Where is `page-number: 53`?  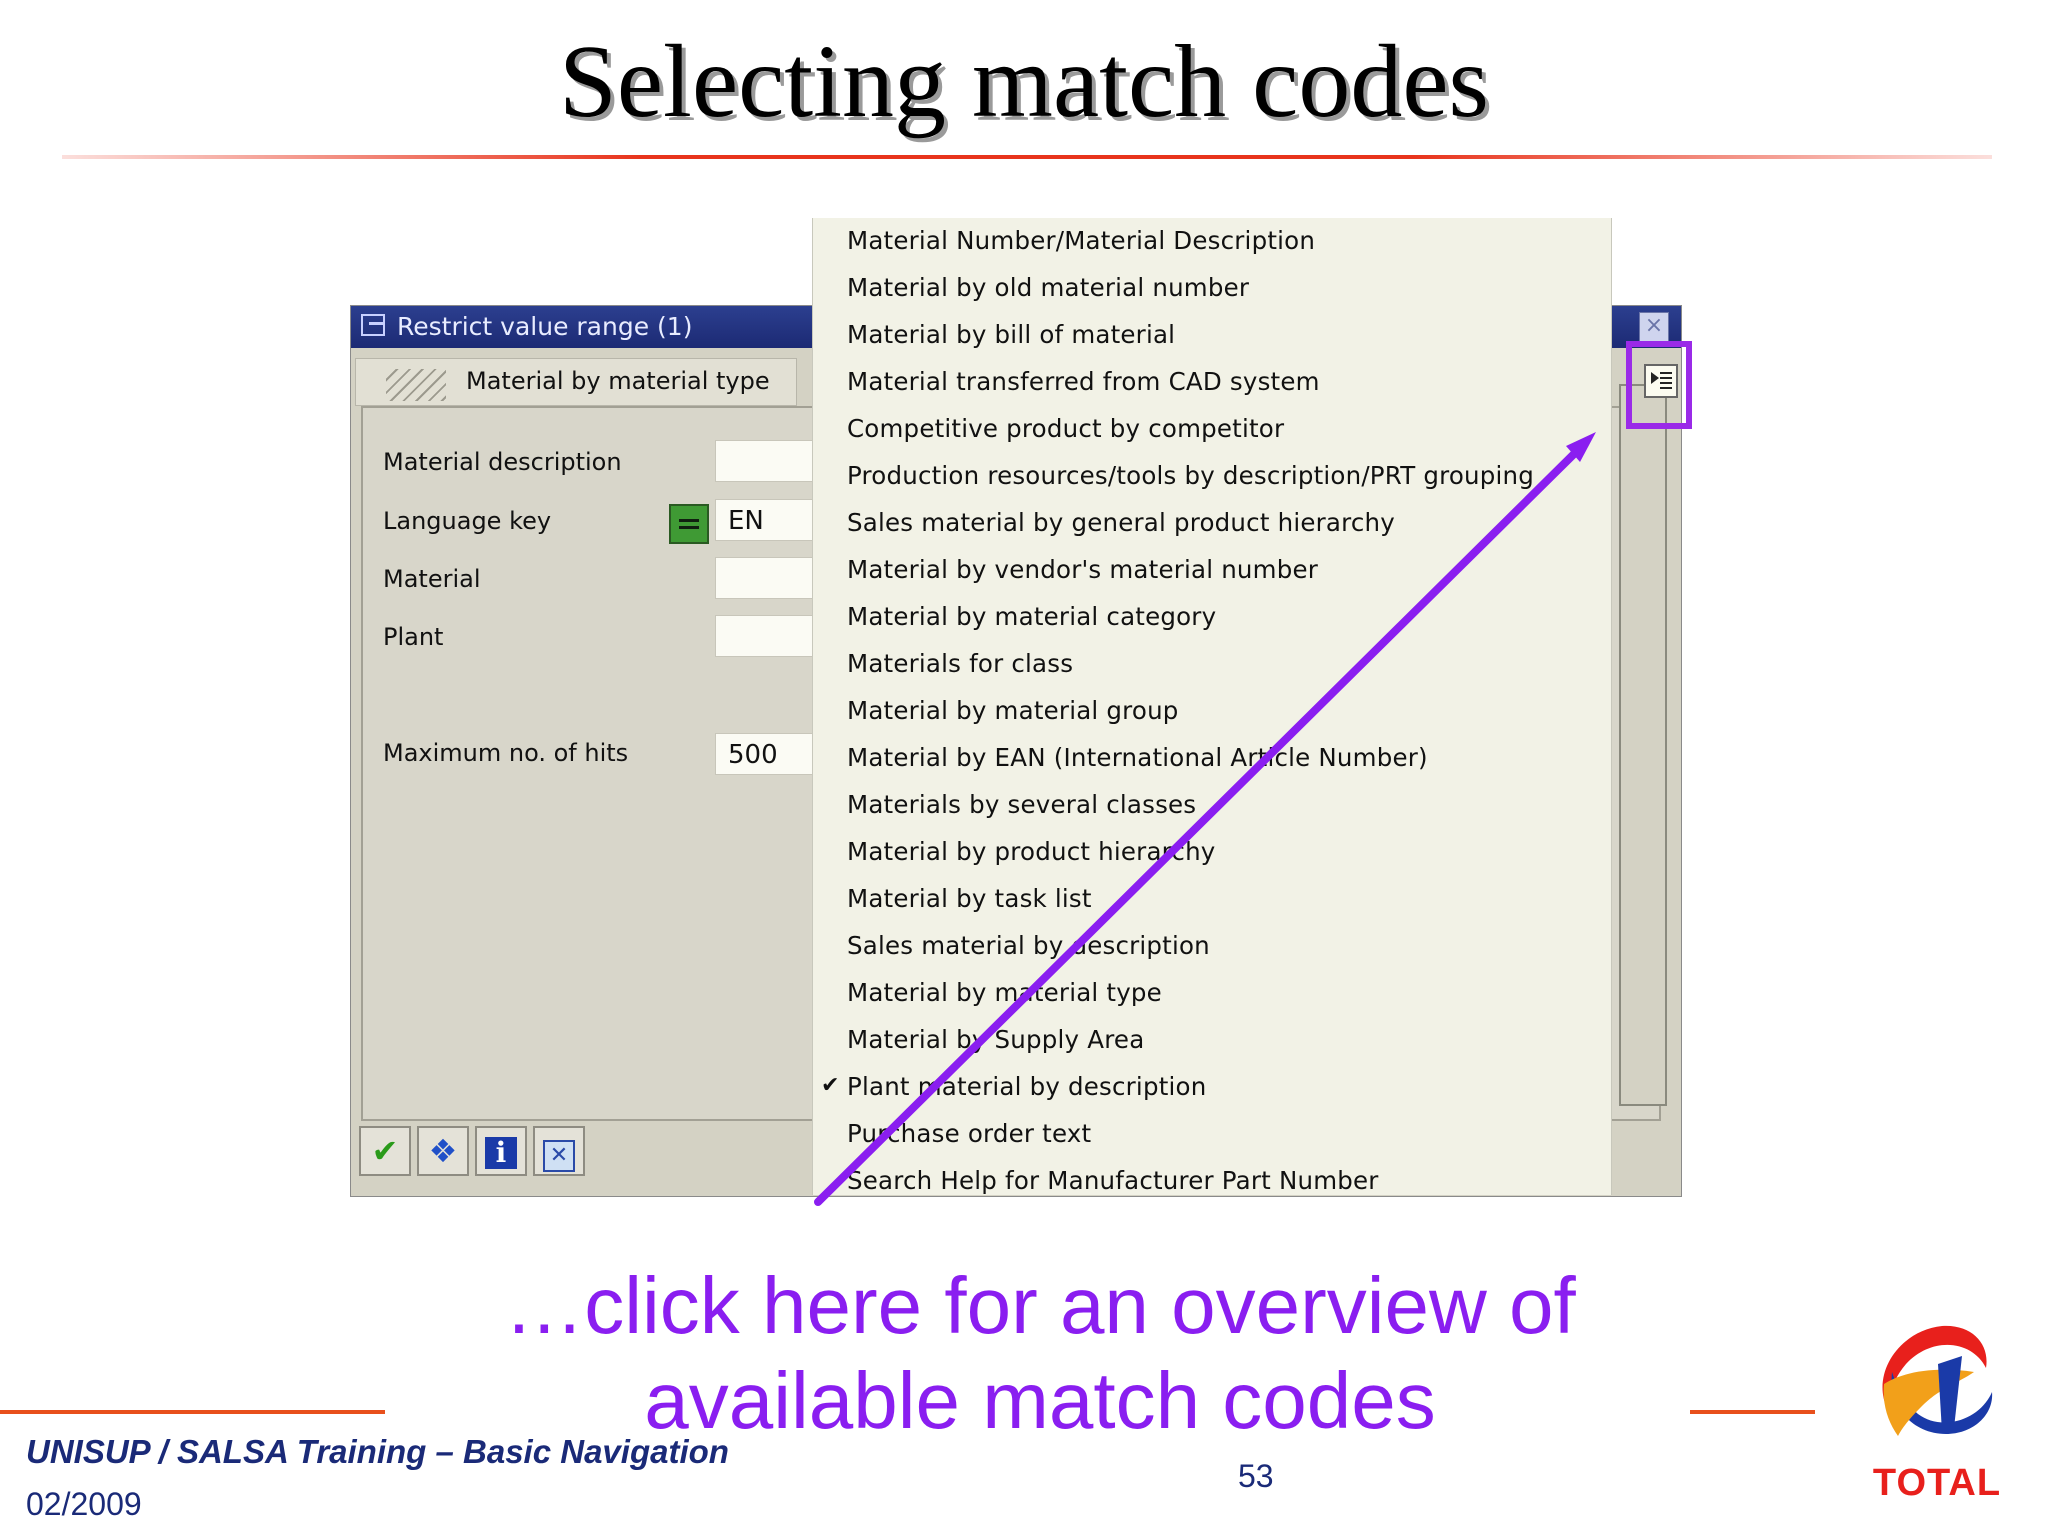 page-number: 53 is located at coordinates (1256, 1476).